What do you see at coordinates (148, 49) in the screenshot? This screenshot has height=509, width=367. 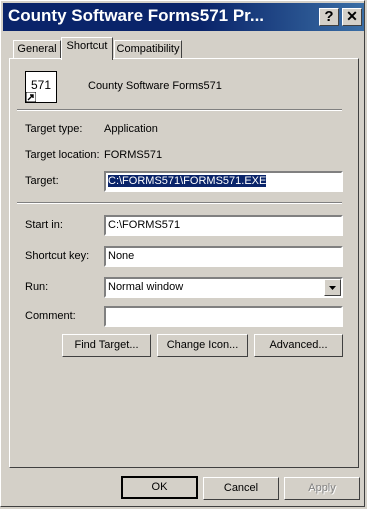 I see `tab-compatibility: Compatibility` at bounding box center [148, 49].